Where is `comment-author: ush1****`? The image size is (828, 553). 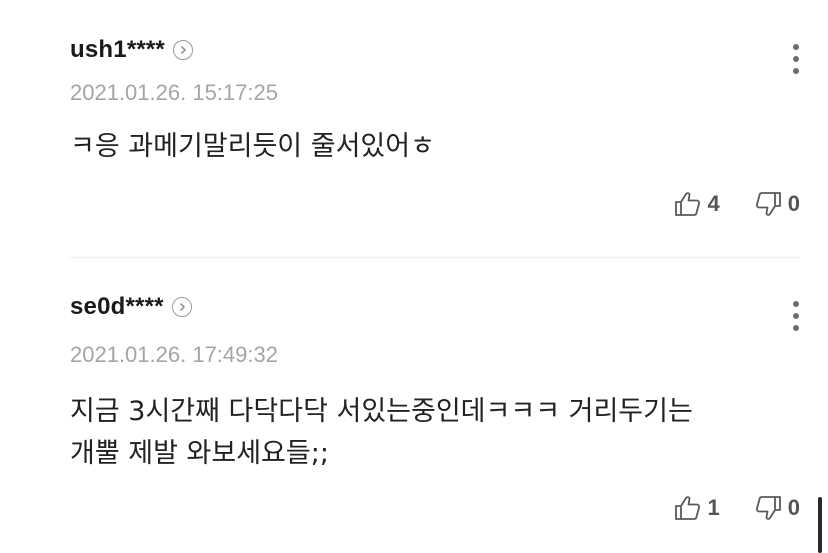
comment-author: ush1**** is located at coordinates (131, 50).